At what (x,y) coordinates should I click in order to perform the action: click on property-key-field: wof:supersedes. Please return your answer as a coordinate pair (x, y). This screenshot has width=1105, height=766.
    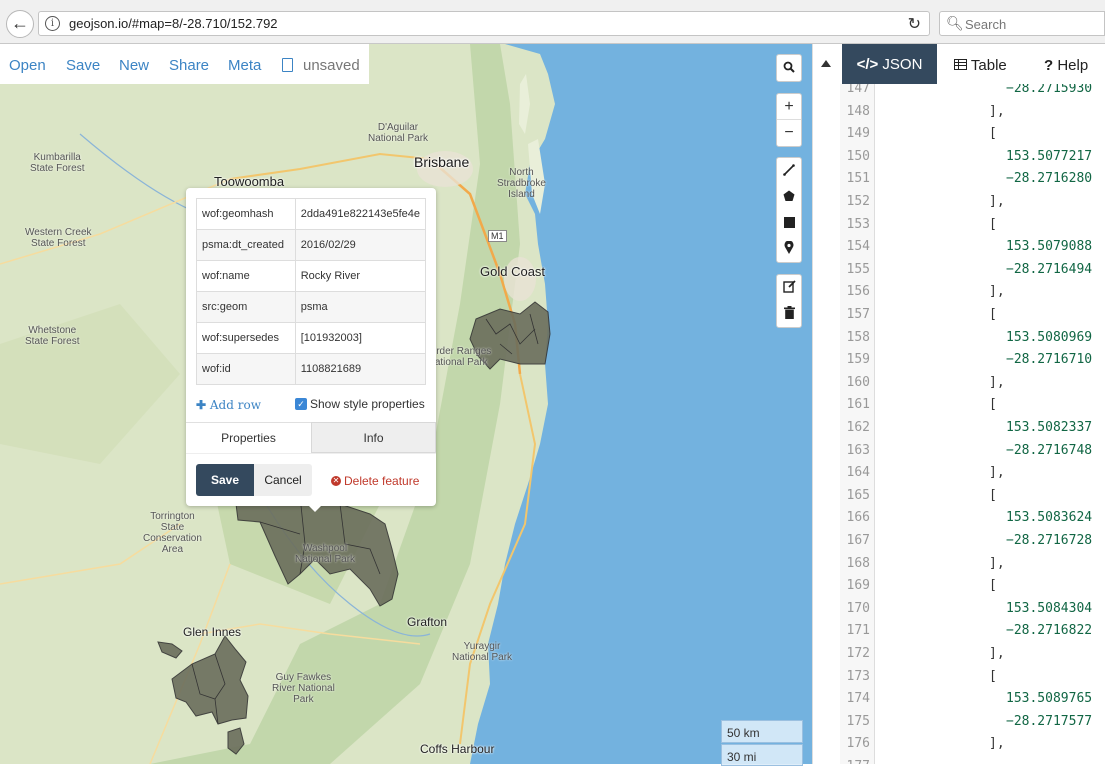
    Looking at the image, I should click on (246, 338).